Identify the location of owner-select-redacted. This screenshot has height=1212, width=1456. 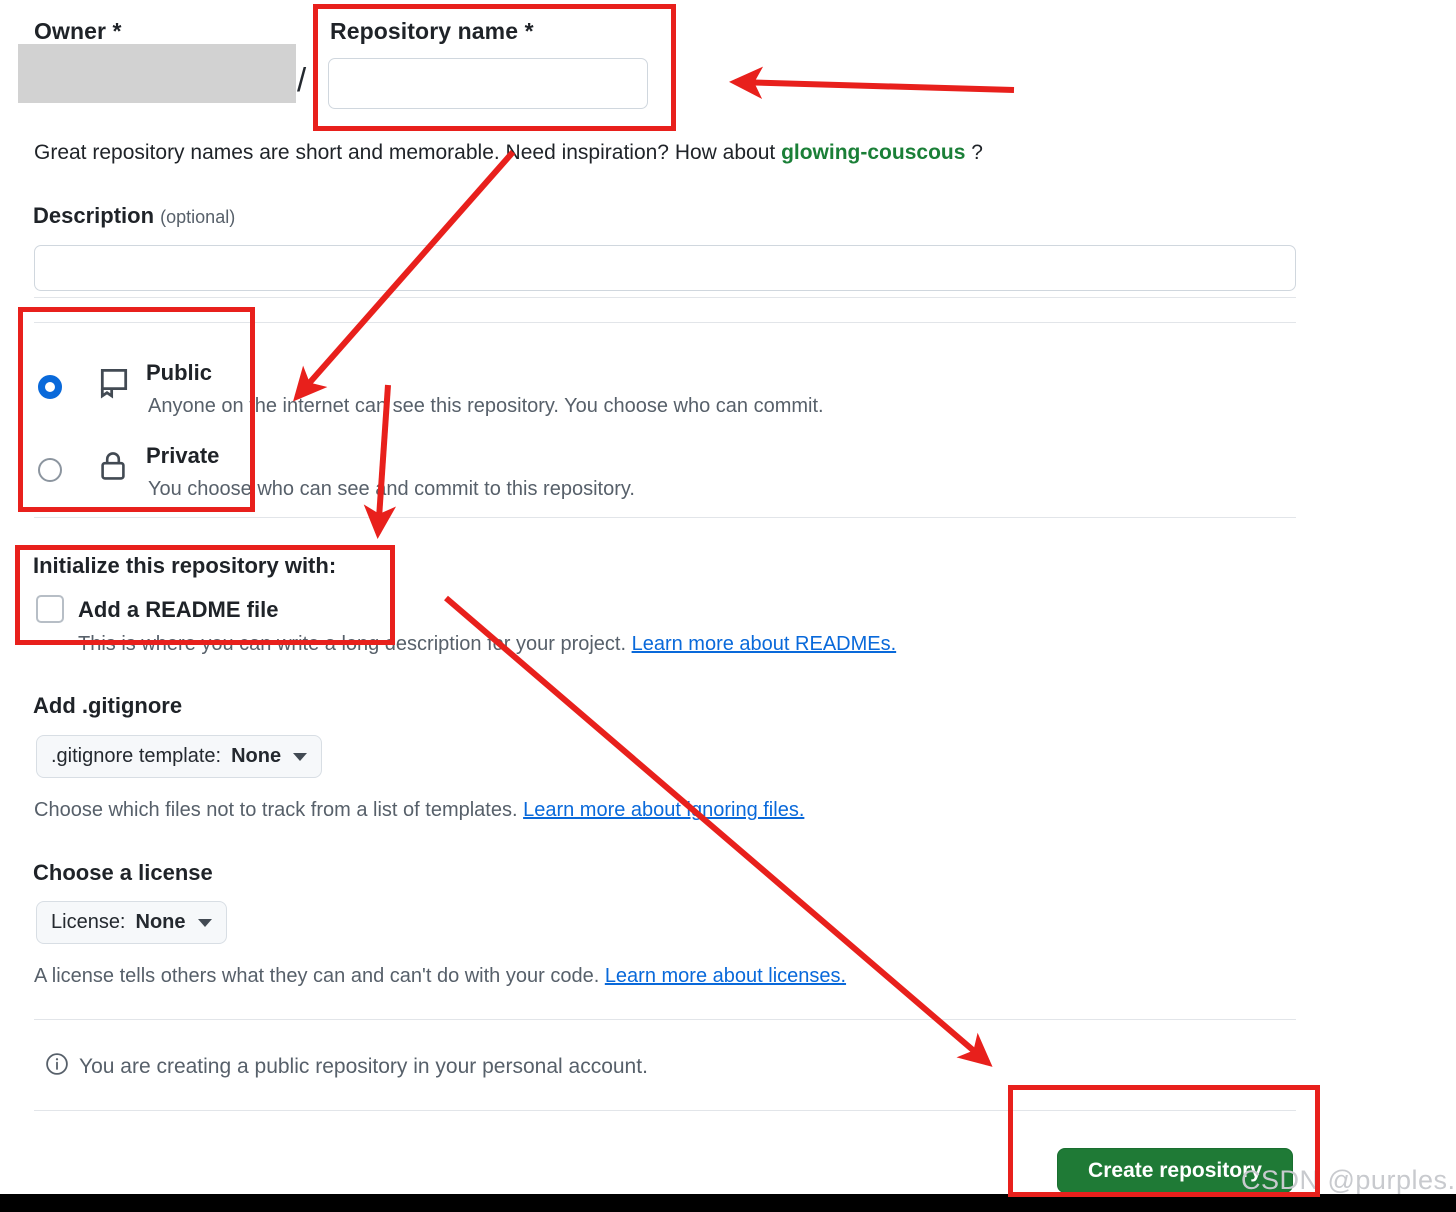
(157, 73).